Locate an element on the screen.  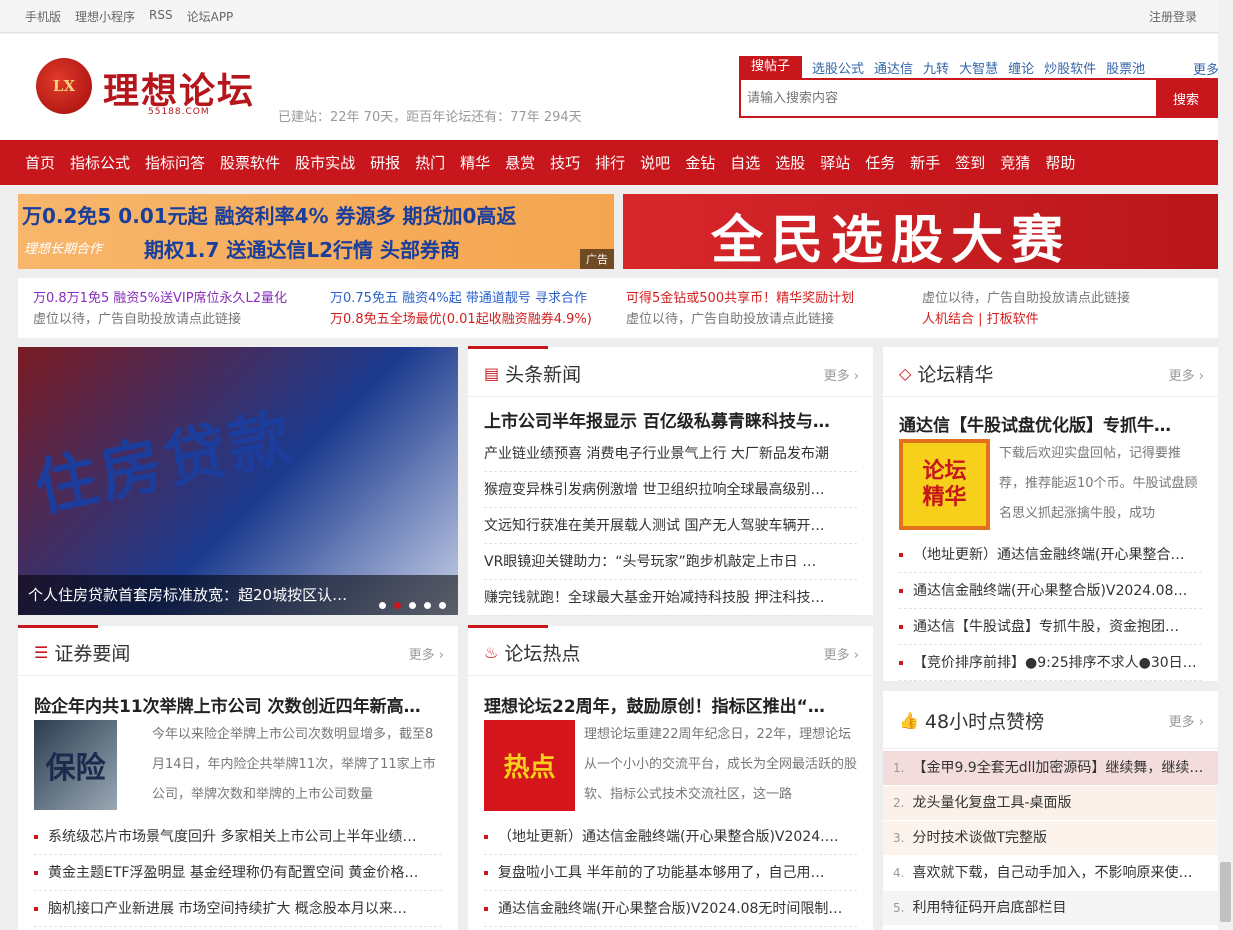
miniprogram-link: 理想小程序 is located at coordinates (105, 16).